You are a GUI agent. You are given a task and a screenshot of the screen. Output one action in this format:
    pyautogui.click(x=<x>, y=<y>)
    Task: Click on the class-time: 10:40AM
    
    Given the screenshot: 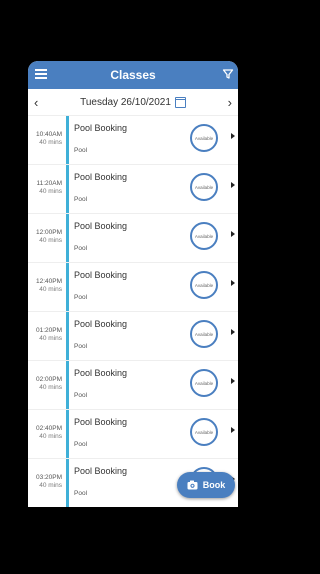 What is the action you would take?
    pyautogui.click(x=48, y=134)
    